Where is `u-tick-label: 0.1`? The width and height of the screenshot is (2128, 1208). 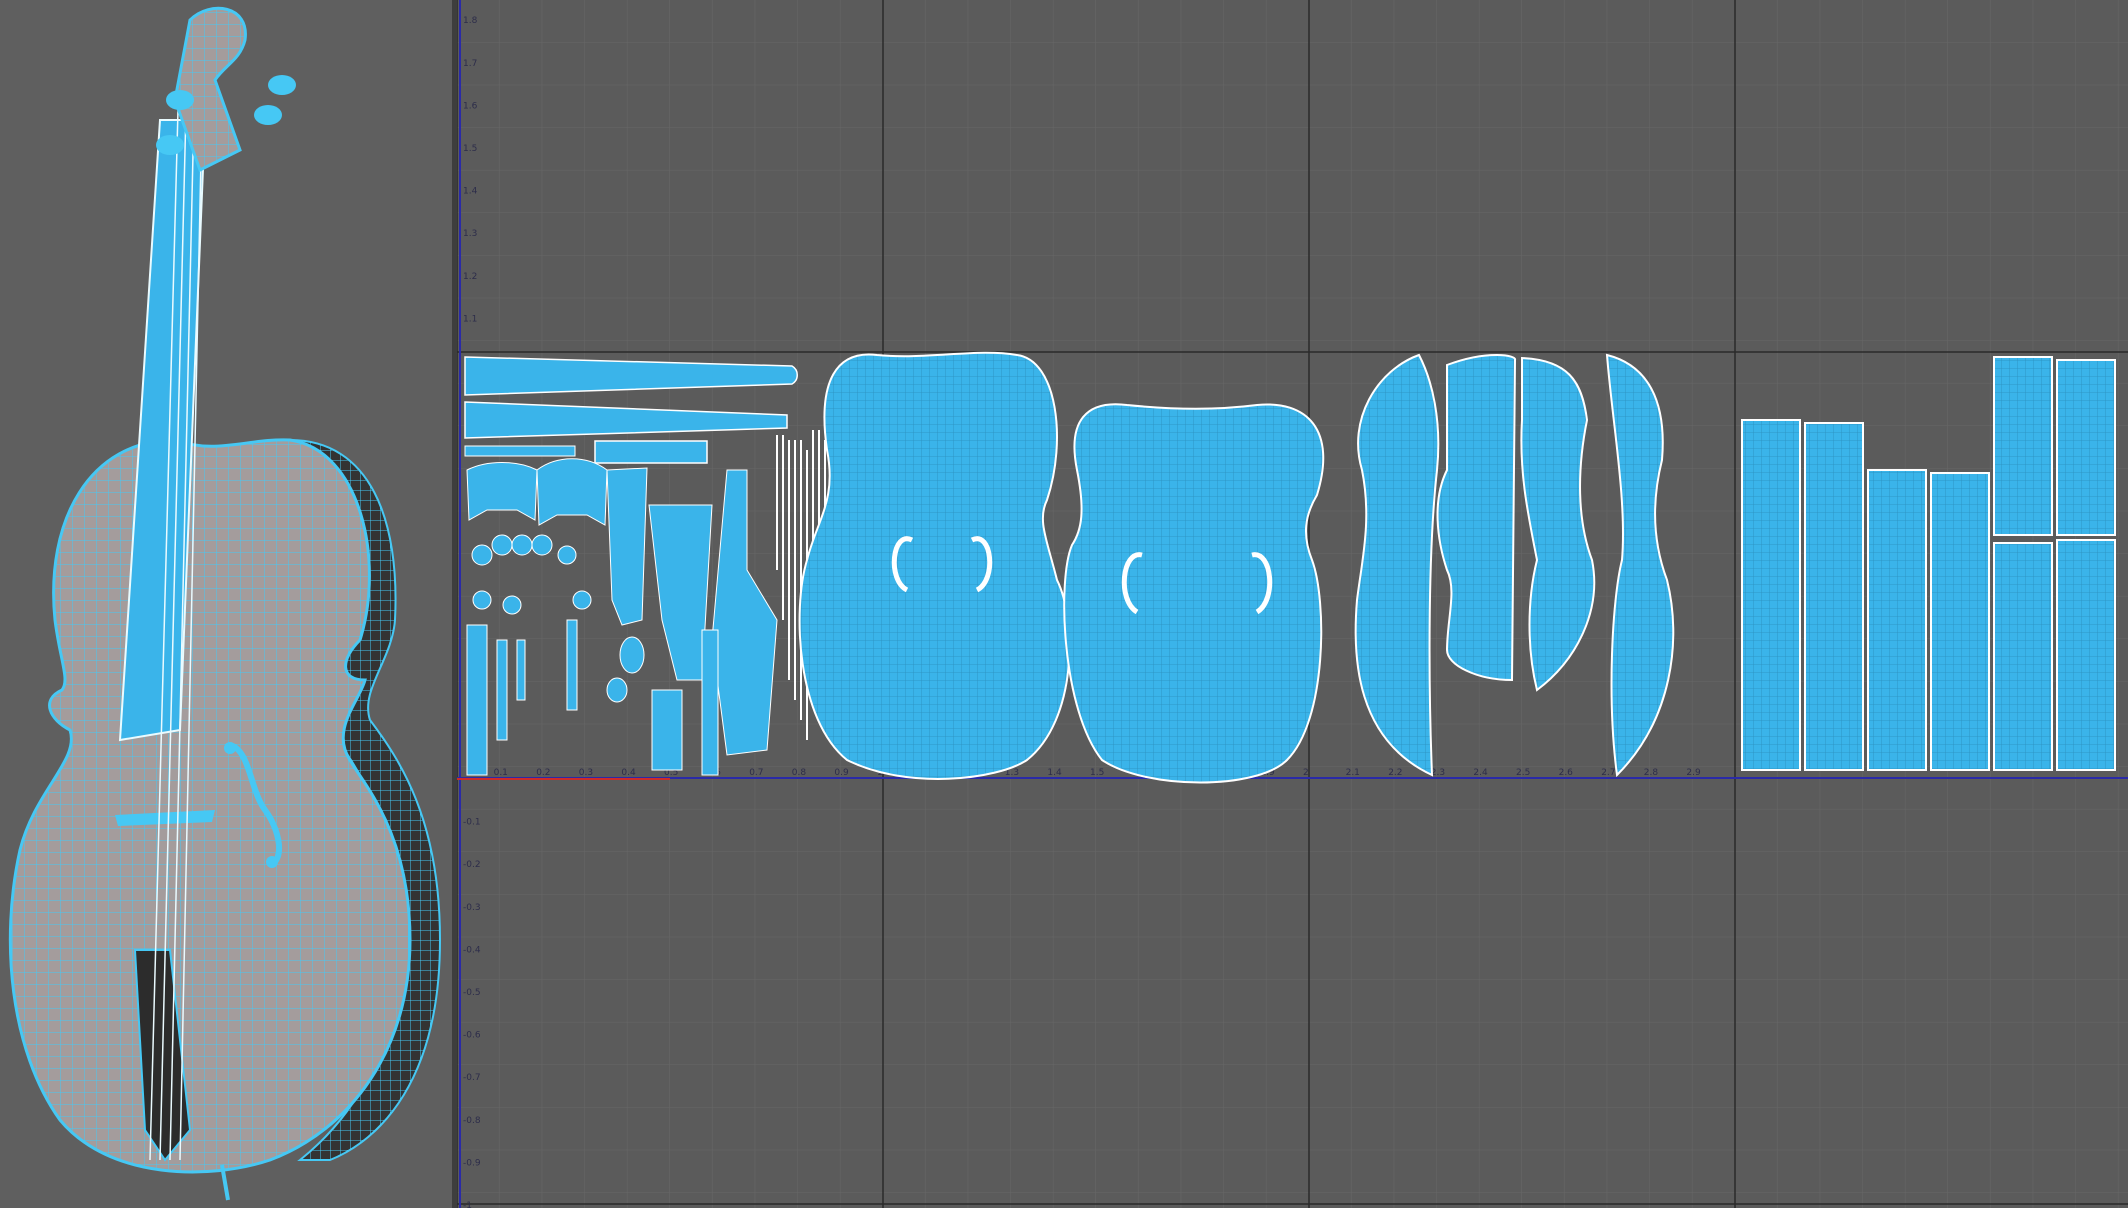
u-tick-label: 0.1 is located at coordinates (501, 773).